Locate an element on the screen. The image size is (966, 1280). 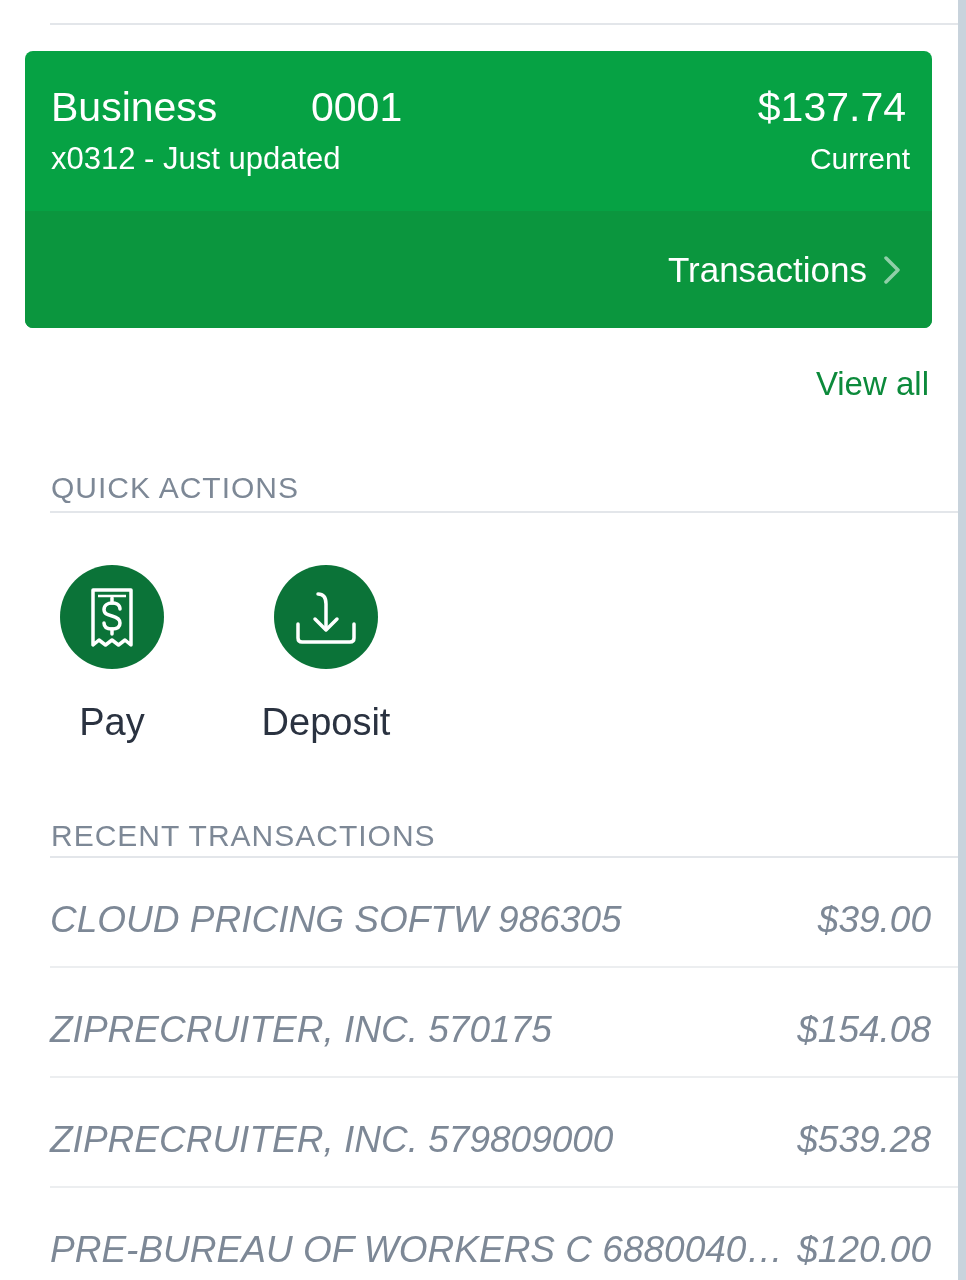
transaction-description: CLOUD PRICING SOFTW 986305 is located at coordinates (336, 920).